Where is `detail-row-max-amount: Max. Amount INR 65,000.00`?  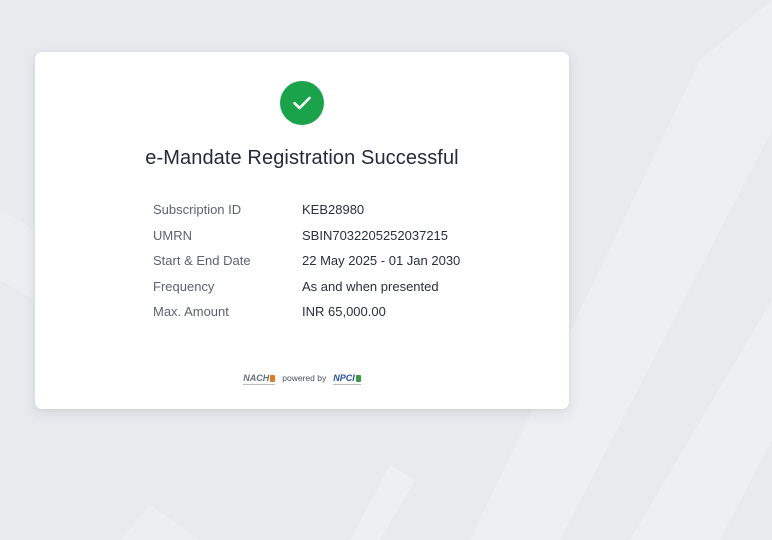 detail-row-max-amount: Max. Amount INR 65,000.00 is located at coordinates (306, 312).